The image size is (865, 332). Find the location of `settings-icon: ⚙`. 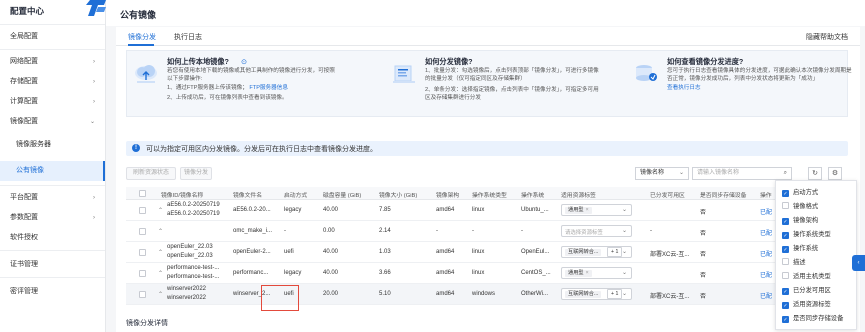

settings-icon: ⚙ is located at coordinates (835, 173).